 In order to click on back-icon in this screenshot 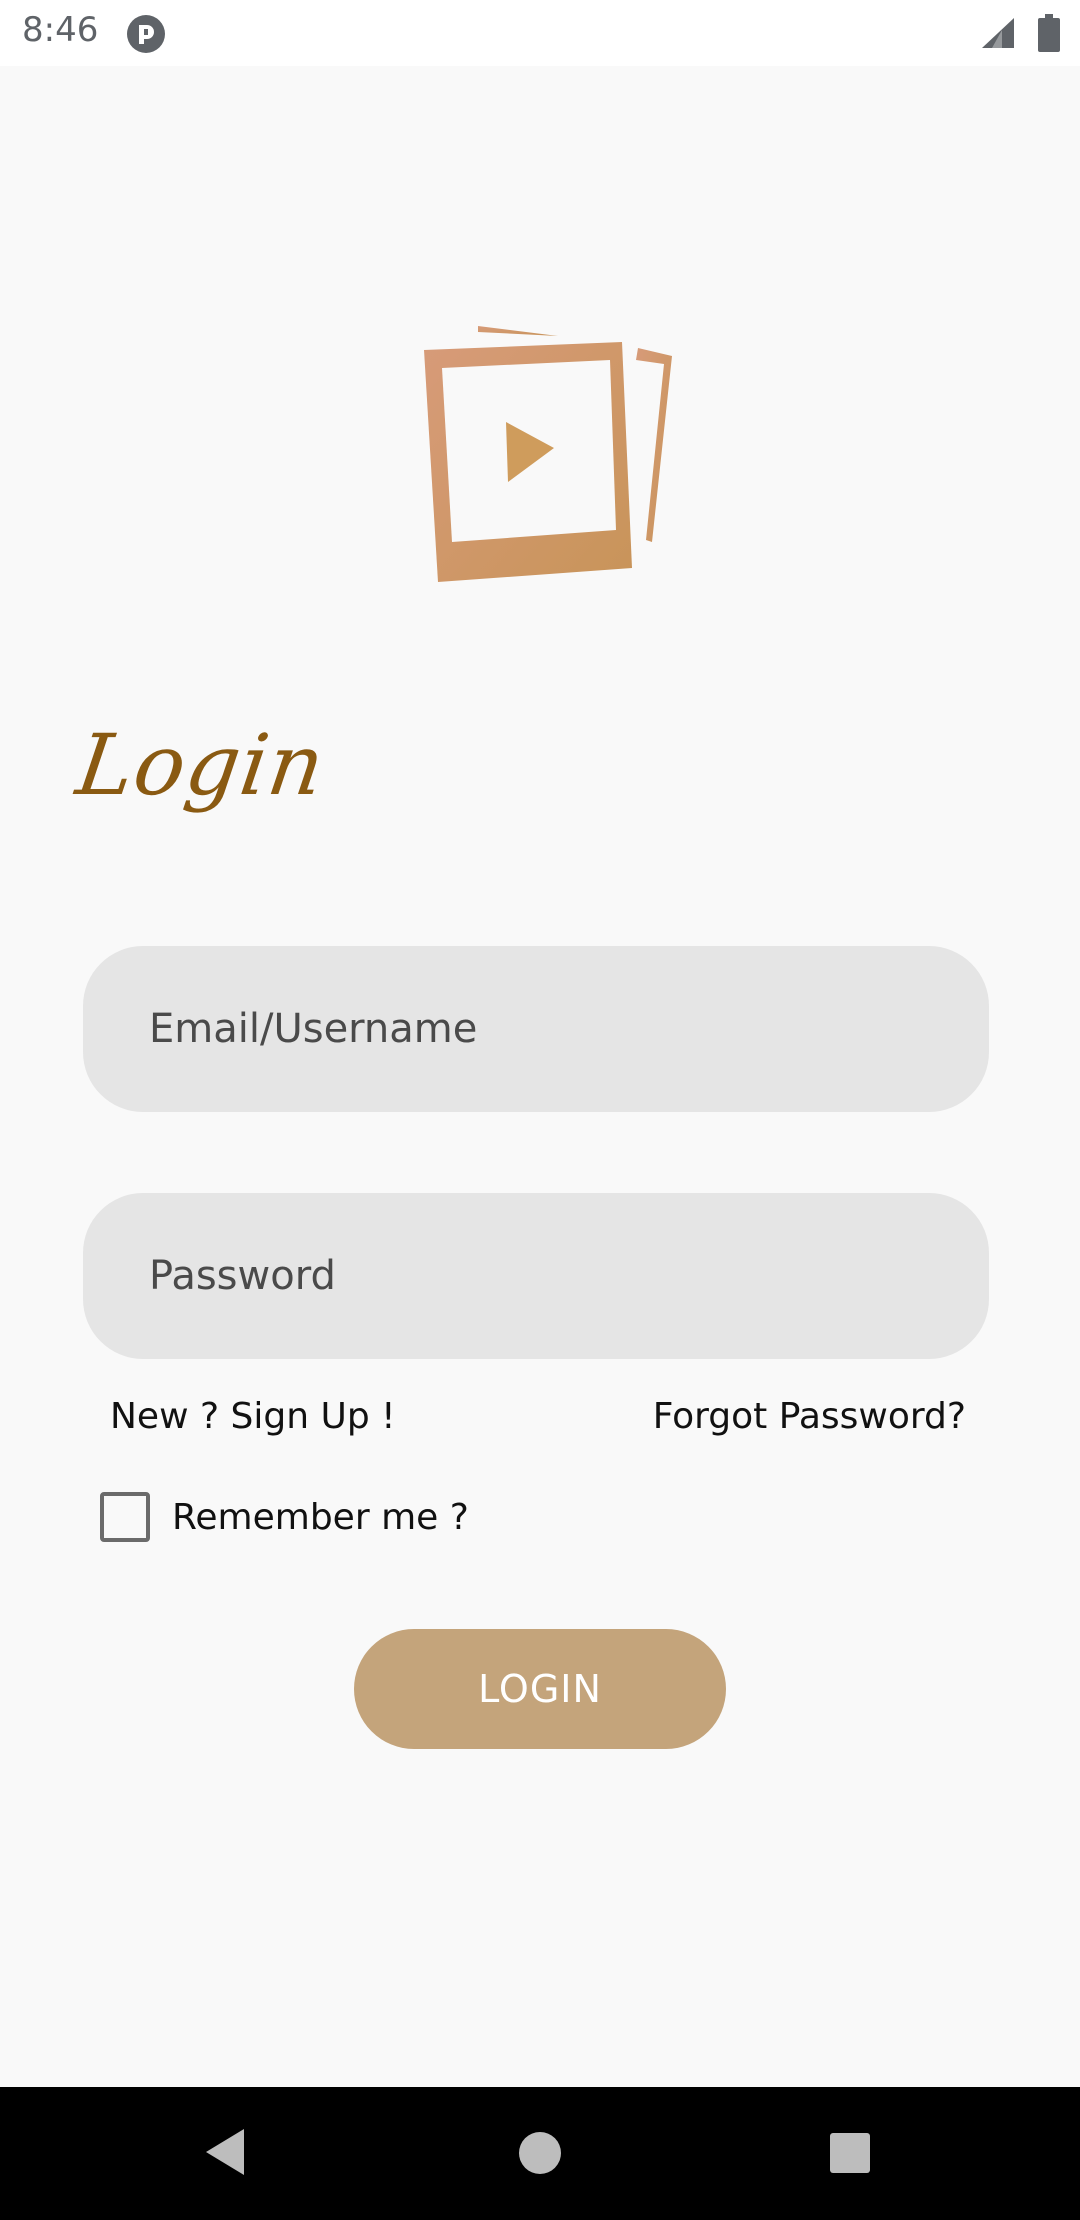, I will do `click(226, 2152)`.